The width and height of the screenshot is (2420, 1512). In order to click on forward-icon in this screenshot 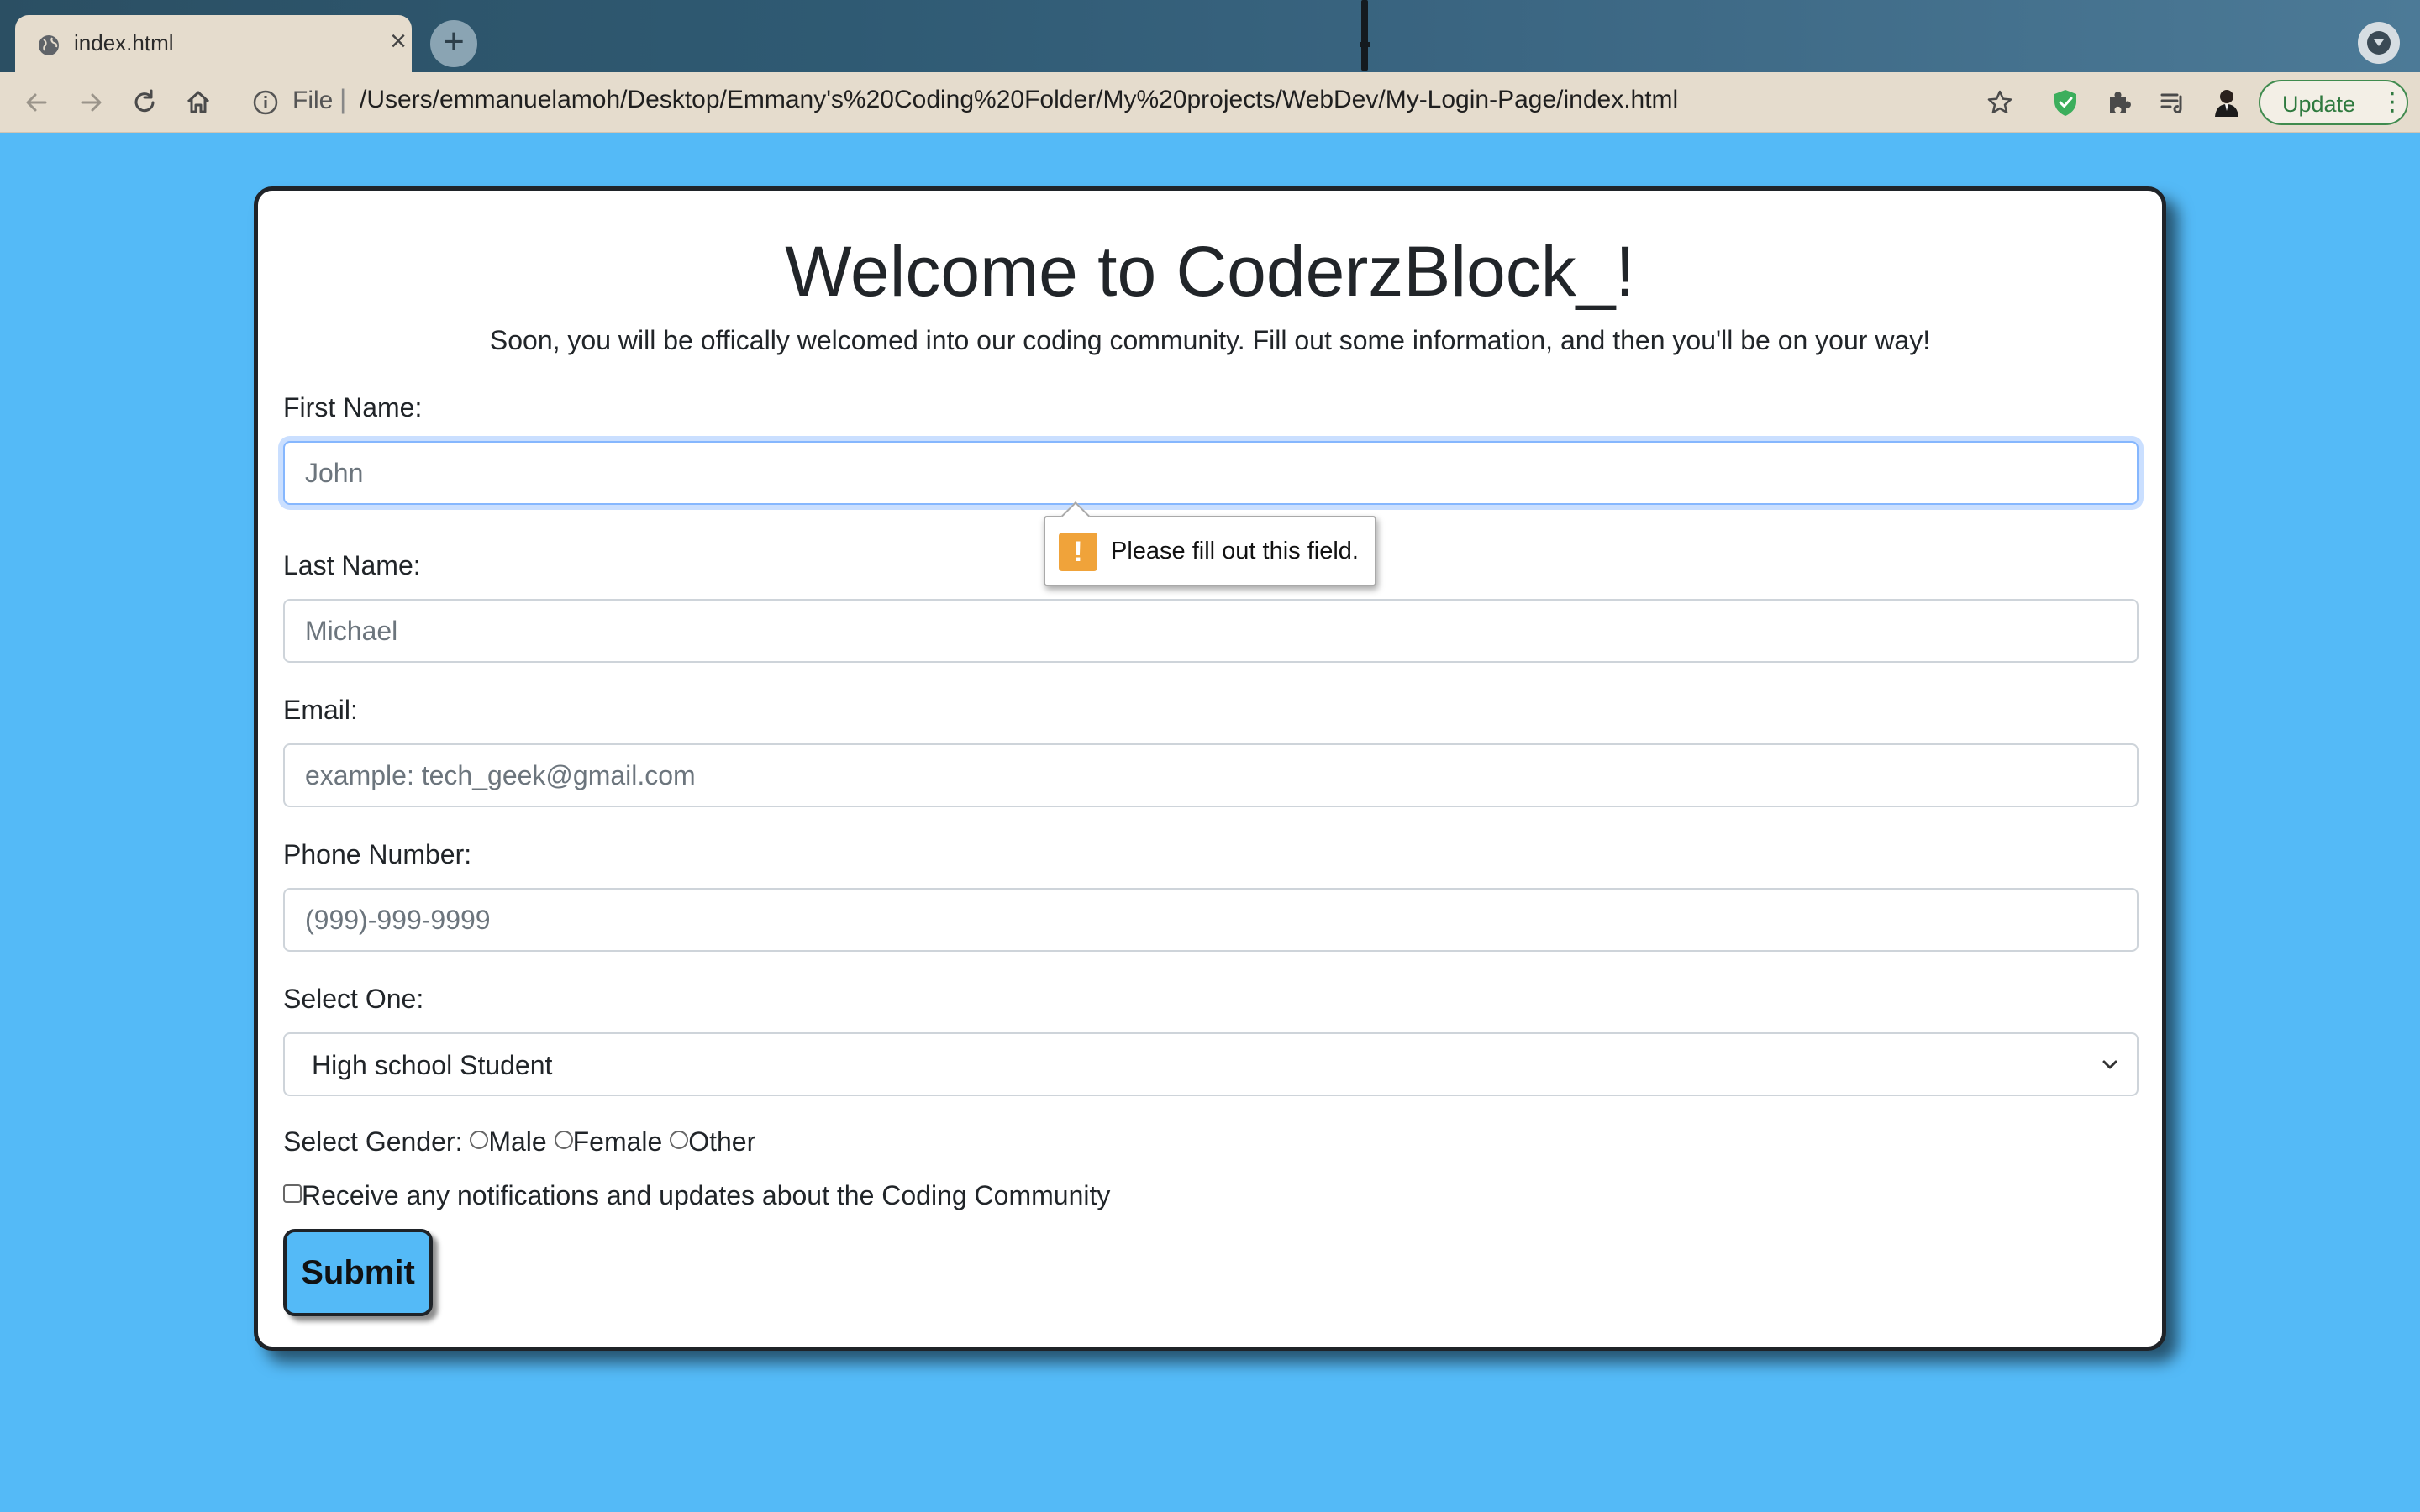, I will do `click(91, 102)`.